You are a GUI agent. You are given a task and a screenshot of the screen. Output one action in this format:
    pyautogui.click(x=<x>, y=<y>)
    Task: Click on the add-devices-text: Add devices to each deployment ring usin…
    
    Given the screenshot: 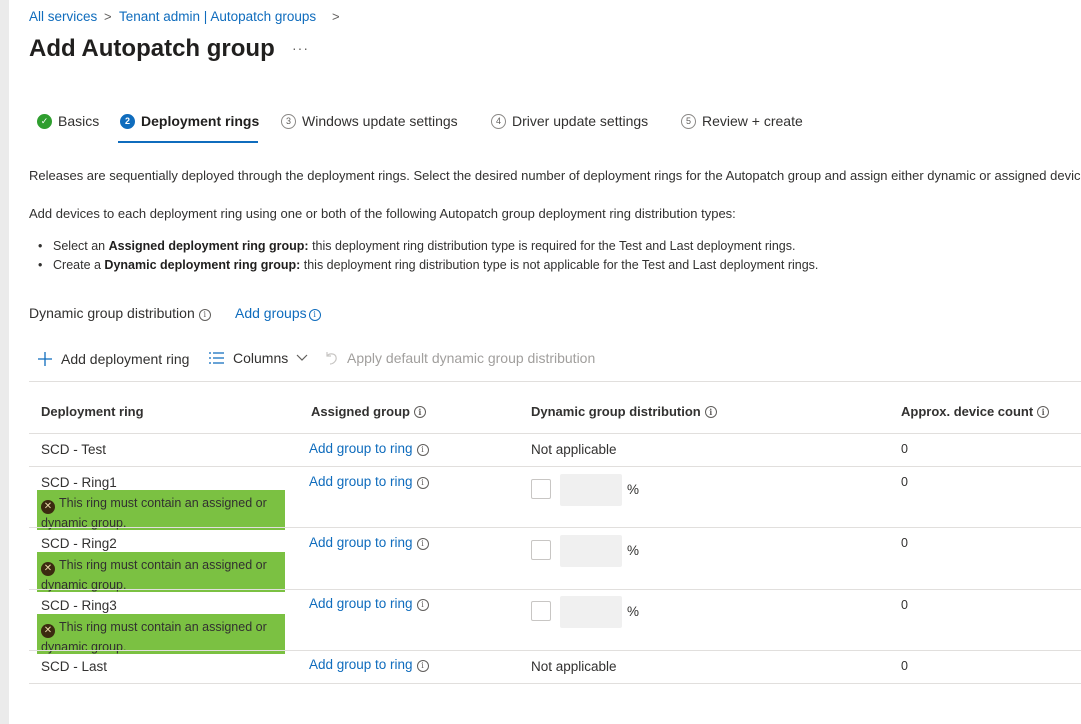 What is the action you would take?
    pyautogui.click(x=382, y=213)
    